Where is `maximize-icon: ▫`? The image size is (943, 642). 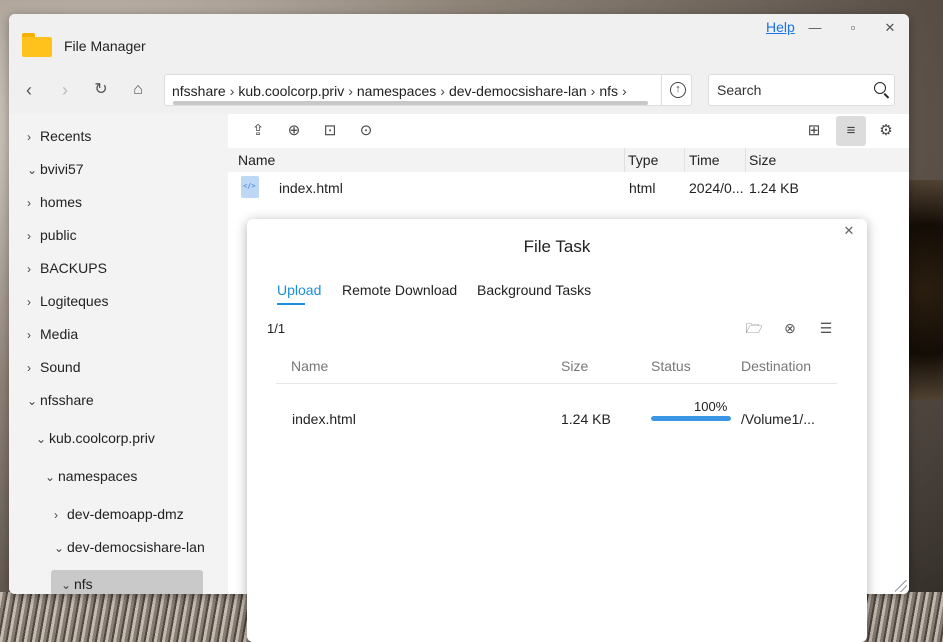 maximize-icon: ▫ is located at coordinates (853, 28).